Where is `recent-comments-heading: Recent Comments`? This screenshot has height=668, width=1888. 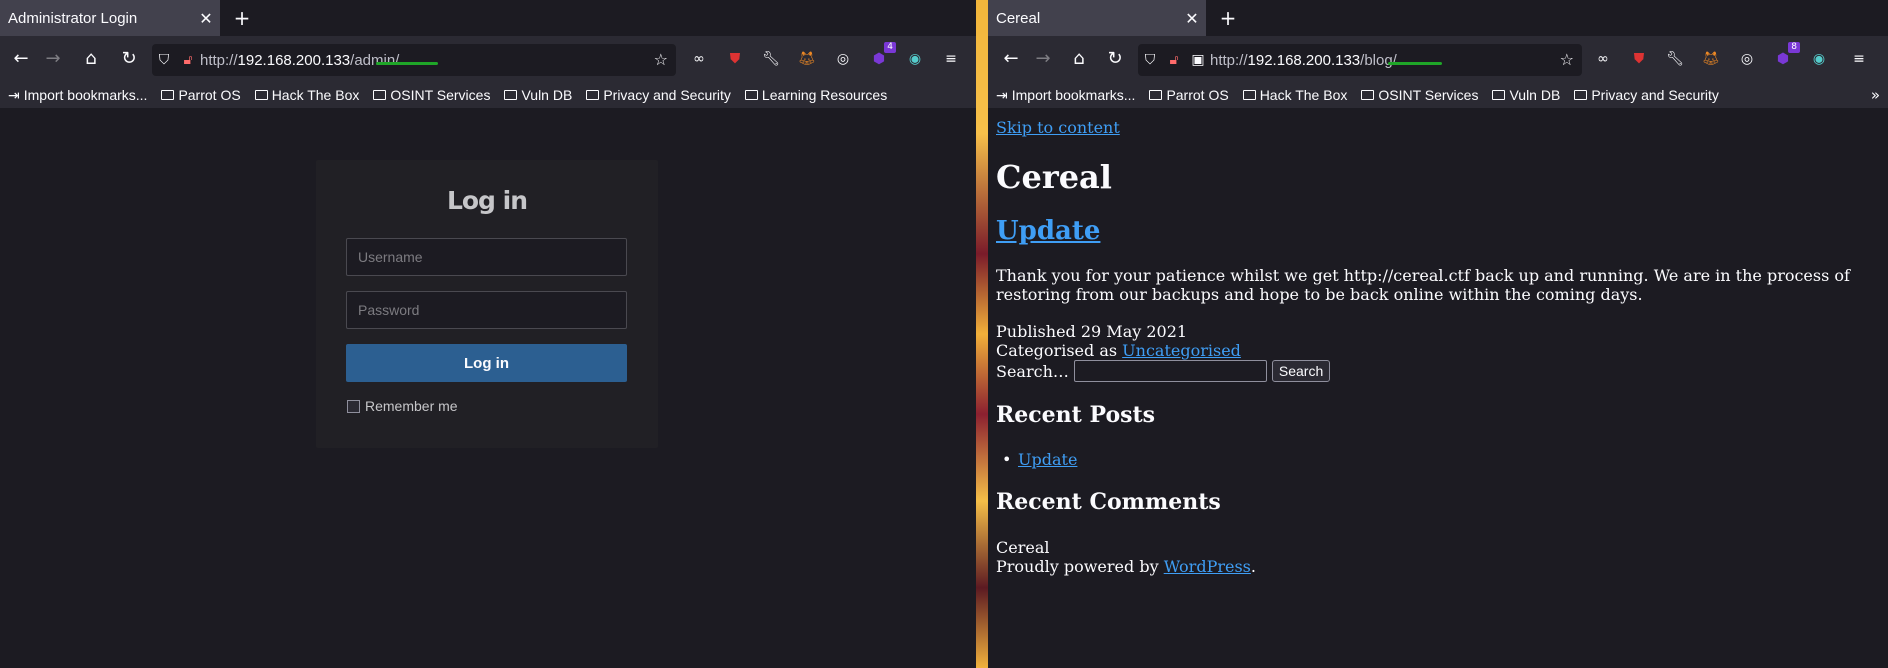 recent-comments-heading: Recent Comments is located at coordinates (1108, 502).